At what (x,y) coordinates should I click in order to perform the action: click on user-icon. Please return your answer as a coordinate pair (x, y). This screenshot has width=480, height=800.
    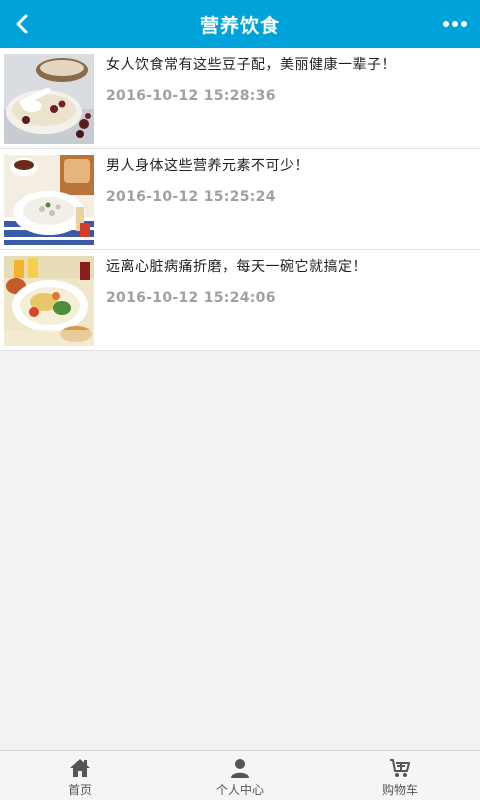
    Looking at the image, I should click on (240, 768).